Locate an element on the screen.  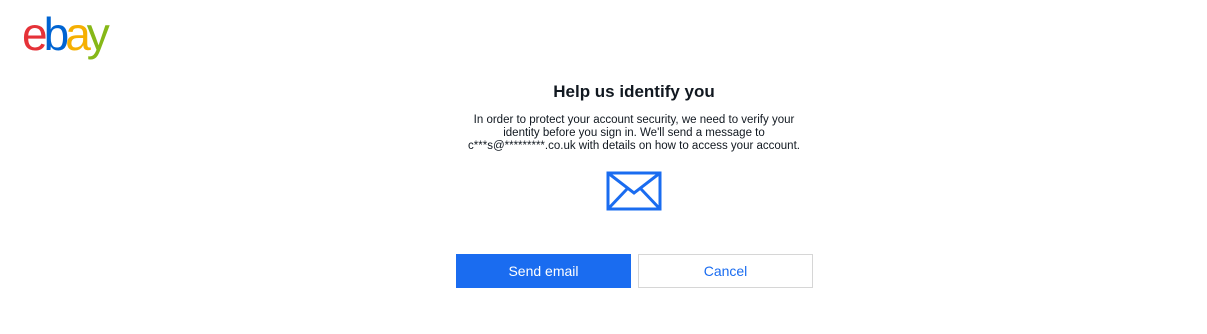
page-title: Help us identify you is located at coordinates (634, 91).